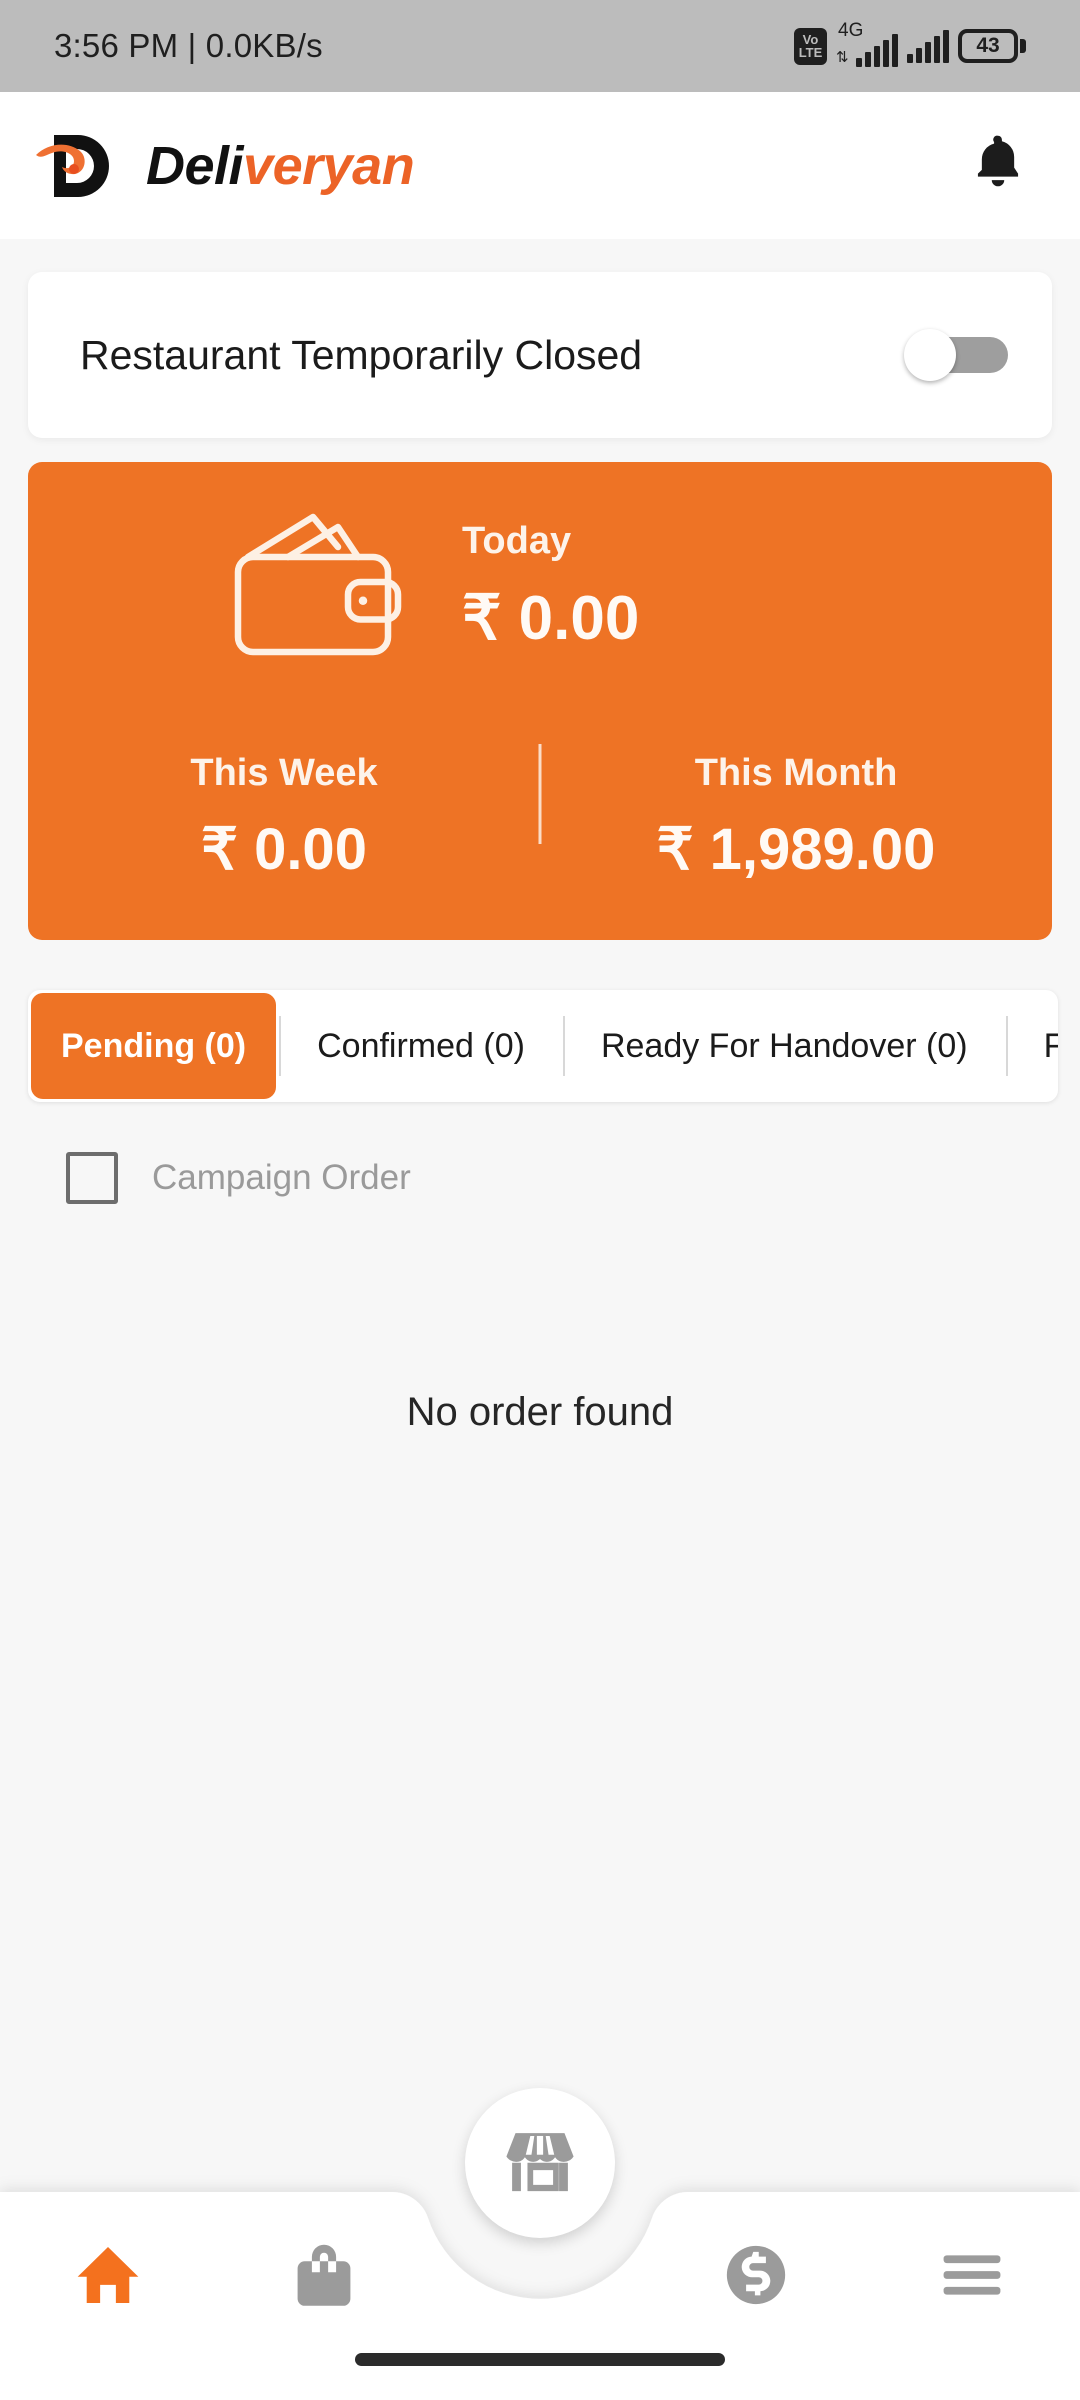  Describe the element at coordinates (195, 165) in the screenshot. I see `brand-wordmark-black: Deli` at that location.